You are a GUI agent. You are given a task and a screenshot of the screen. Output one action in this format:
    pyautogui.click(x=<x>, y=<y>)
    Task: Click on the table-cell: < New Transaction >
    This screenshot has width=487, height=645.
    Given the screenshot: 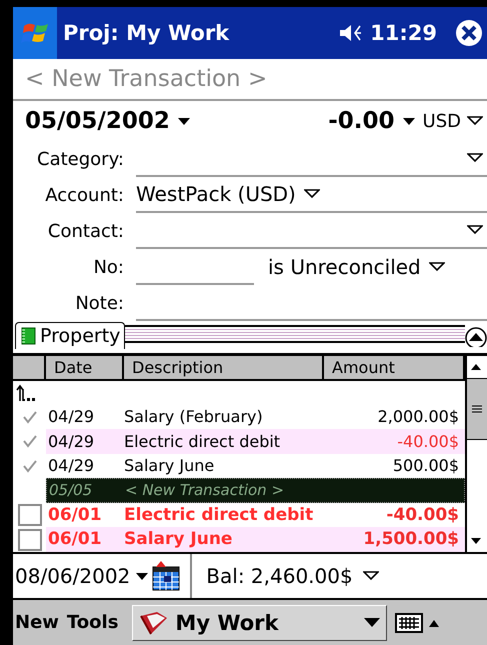 What is the action you would take?
    pyautogui.click(x=225, y=490)
    